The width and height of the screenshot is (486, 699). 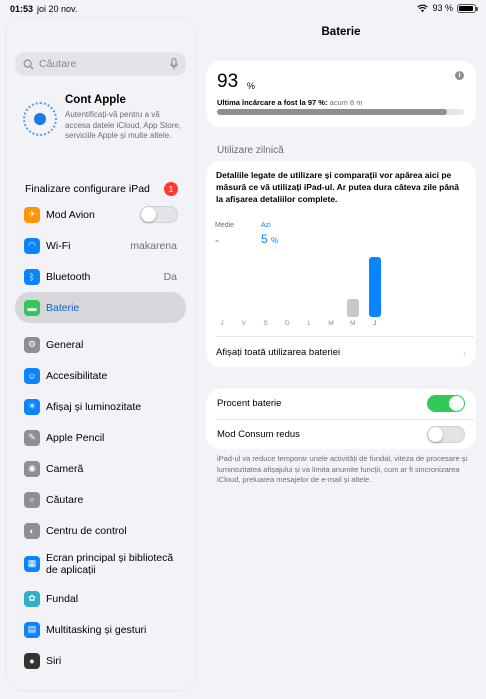 What do you see at coordinates (341, 32) in the screenshot?
I see `page-title: Baterie` at bounding box center [341, 32].